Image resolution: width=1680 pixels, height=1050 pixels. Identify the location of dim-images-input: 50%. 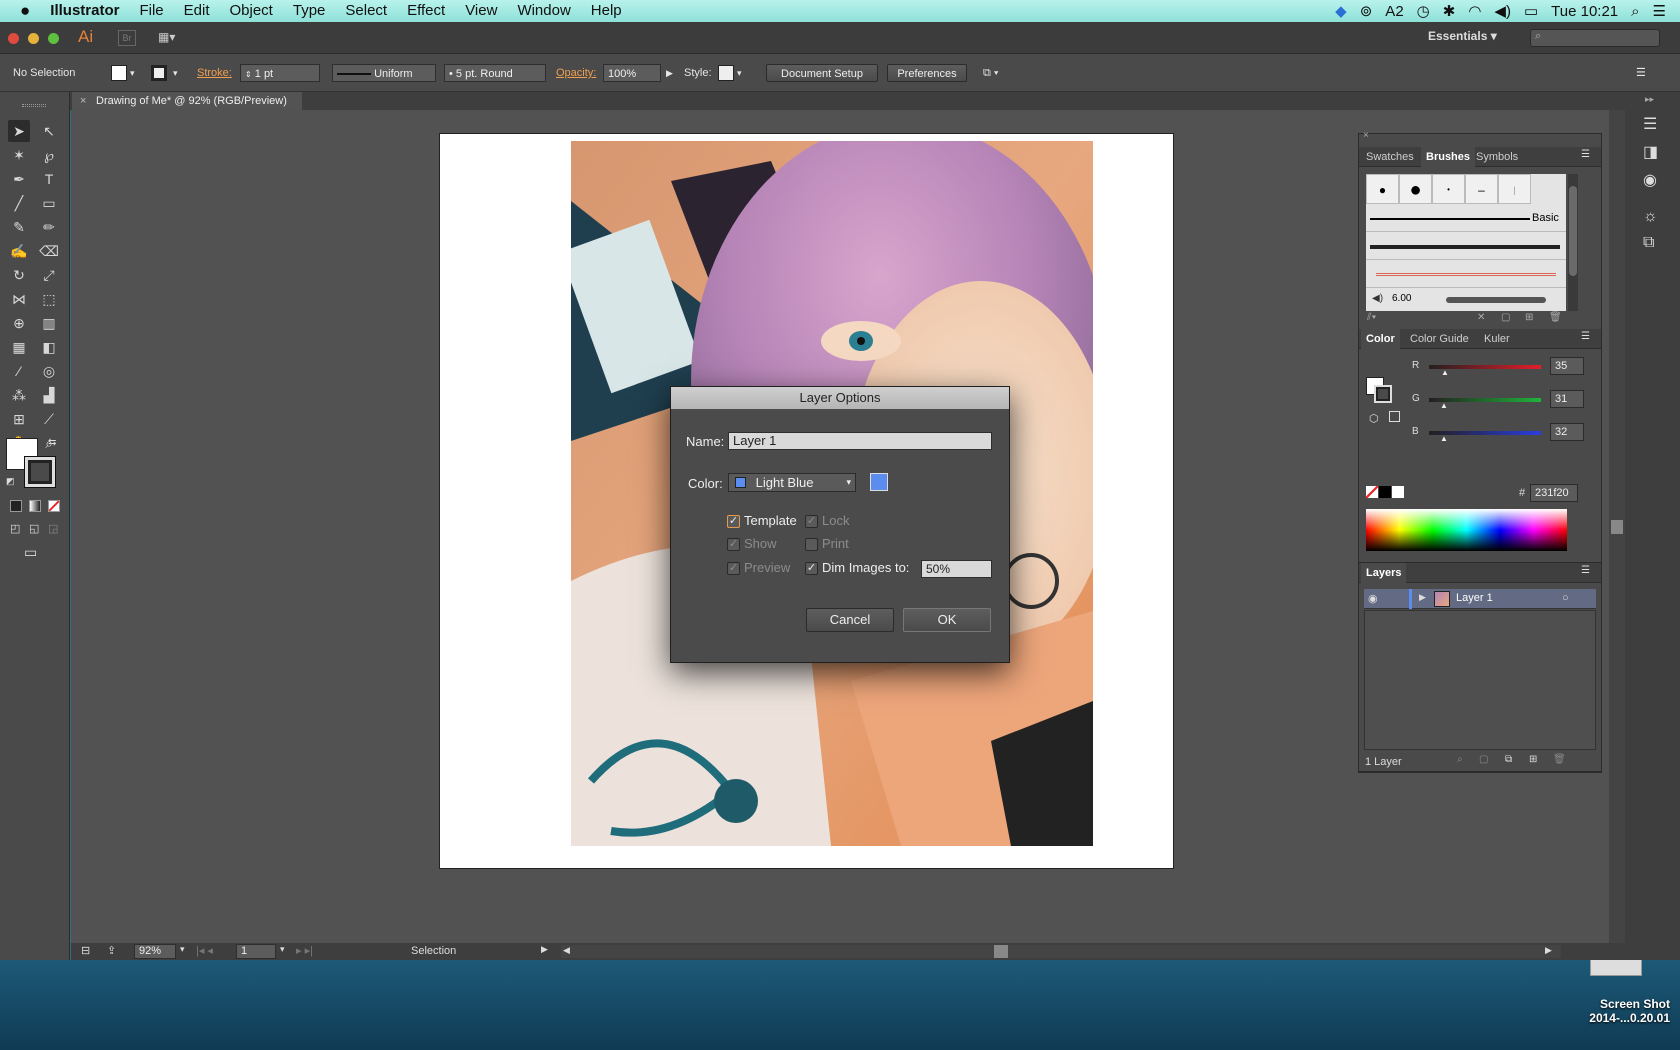
(956, 569).